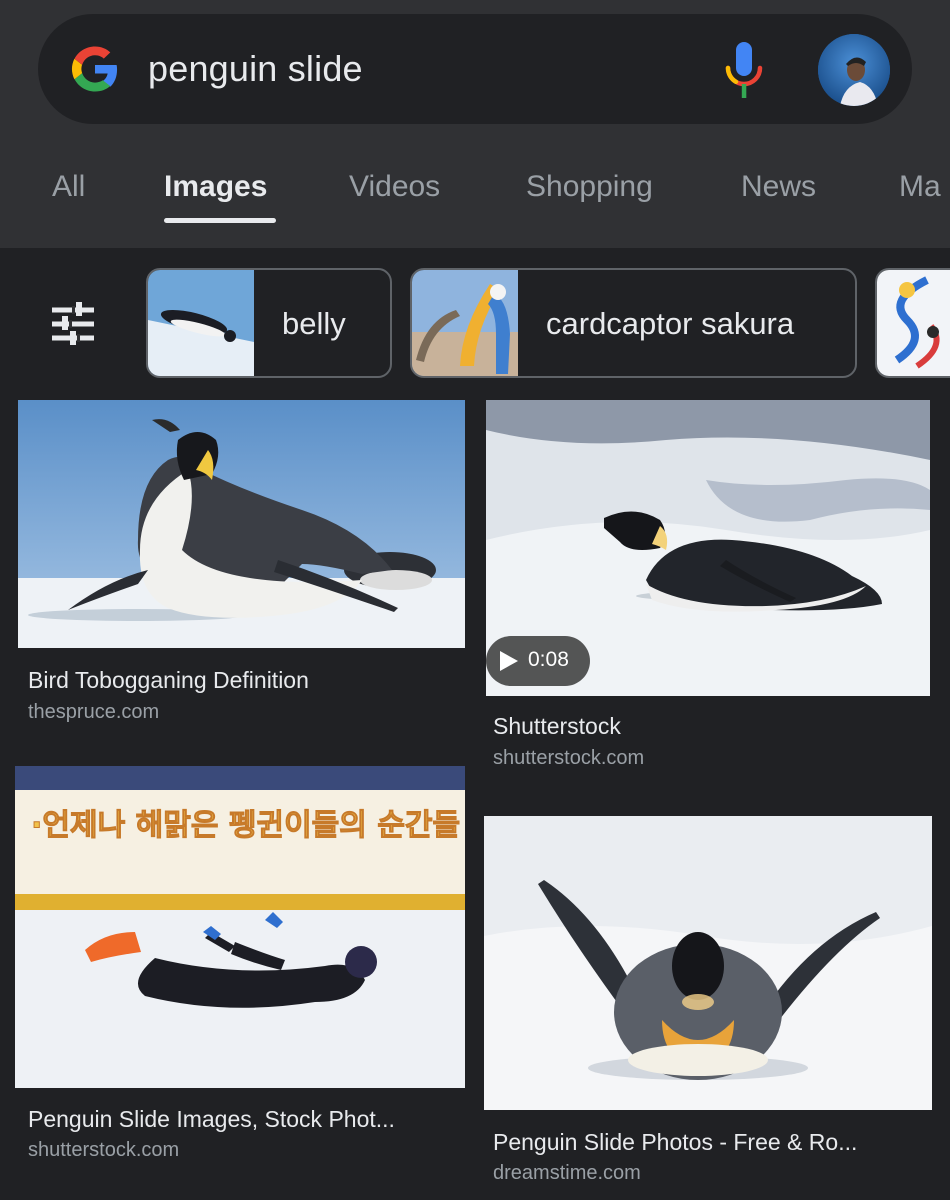 This screenshot has height=1200, width=950. Describe the element at coordinates (255, 69) in the screenshot. I see `search-input: penguin slide` at that location.